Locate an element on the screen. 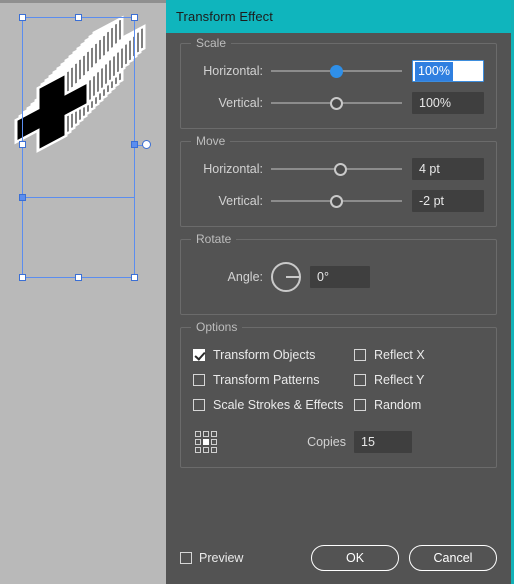 The height and width of the screenshot is (584, 514). checkbox-label: Reflect Y is located at coordinates (399, 379).